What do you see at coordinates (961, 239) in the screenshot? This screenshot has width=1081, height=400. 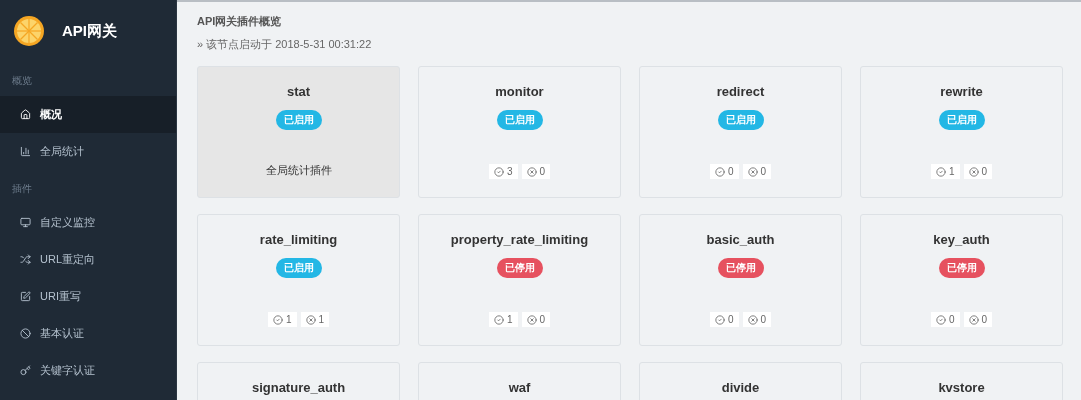 I see `plugin-name: key_auth` at bounding box center [961, 239].